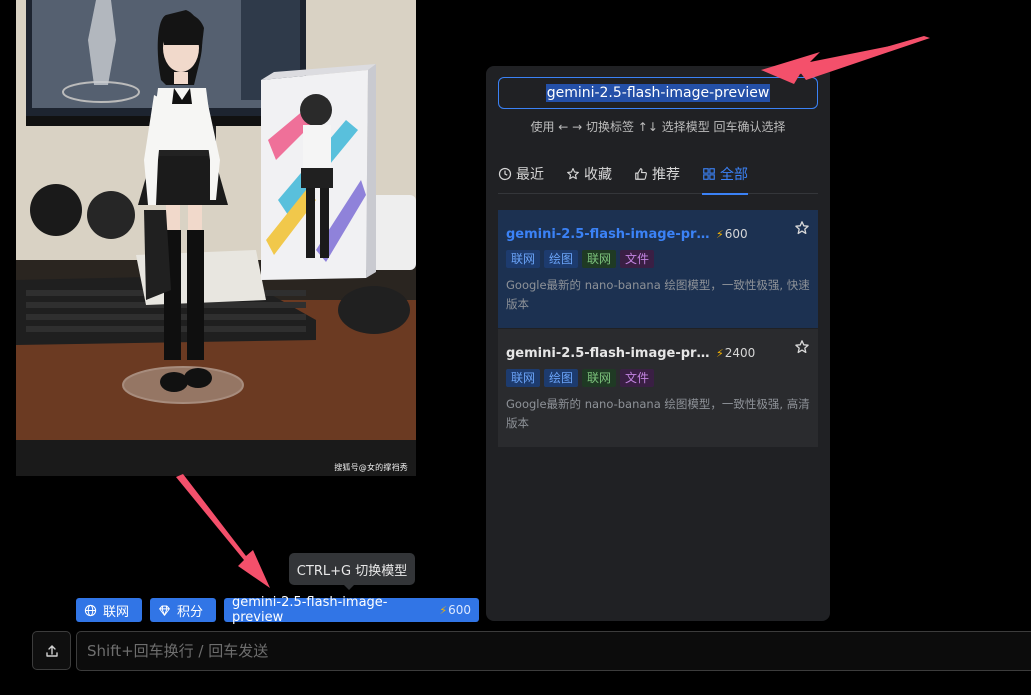 This screenshot has width=1031, height=695. What do you see at coordinates (658, 294) in the screenshot?
I see `model-description: Google最新的 nano-banana 绘图模型，一致性极强, 快速版本` at bounding box center [658, 294].